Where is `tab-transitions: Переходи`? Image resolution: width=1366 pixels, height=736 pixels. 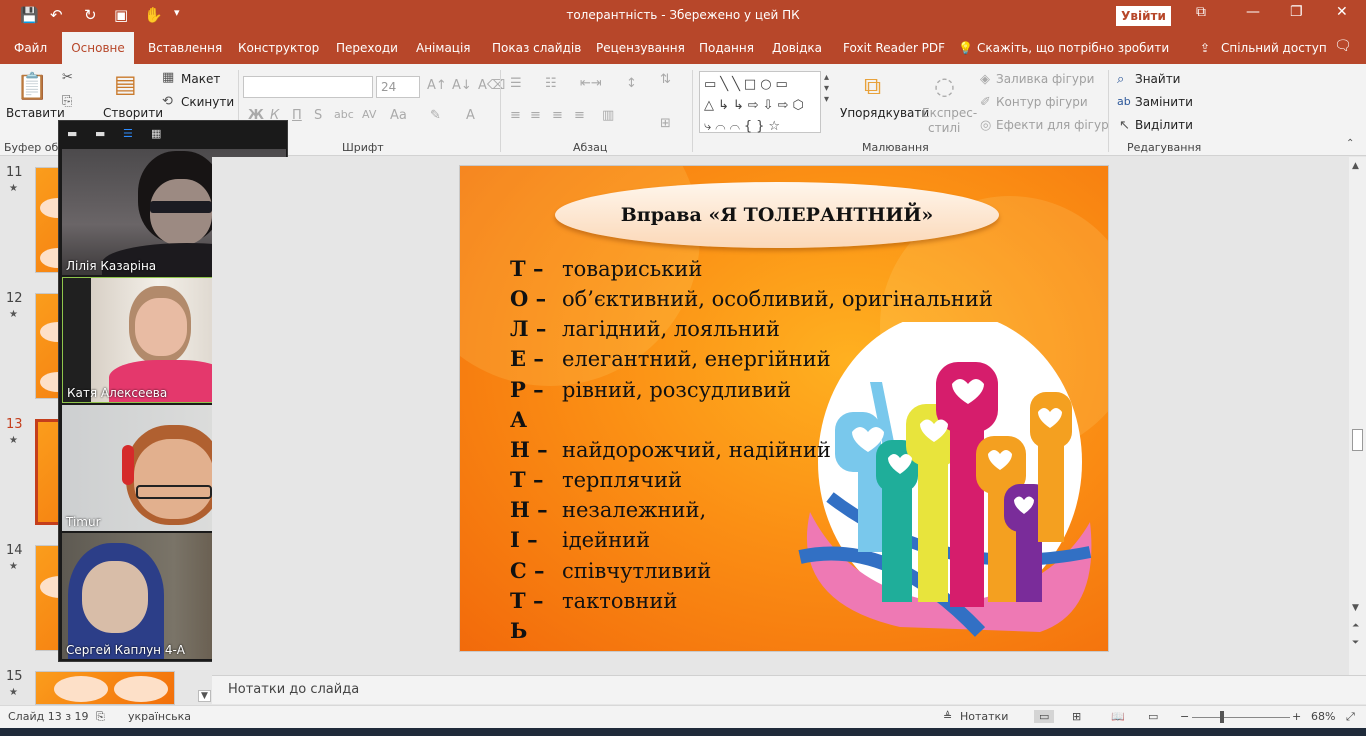
tab-transitions: Переходи is located at coordinates (367, 48).